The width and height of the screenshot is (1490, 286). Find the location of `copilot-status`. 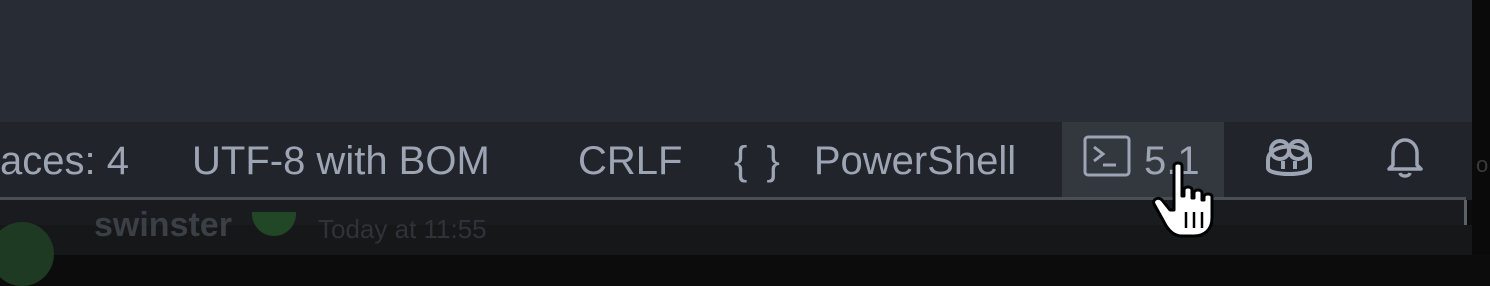

copilot-status is located at coordinates (1289, 161).